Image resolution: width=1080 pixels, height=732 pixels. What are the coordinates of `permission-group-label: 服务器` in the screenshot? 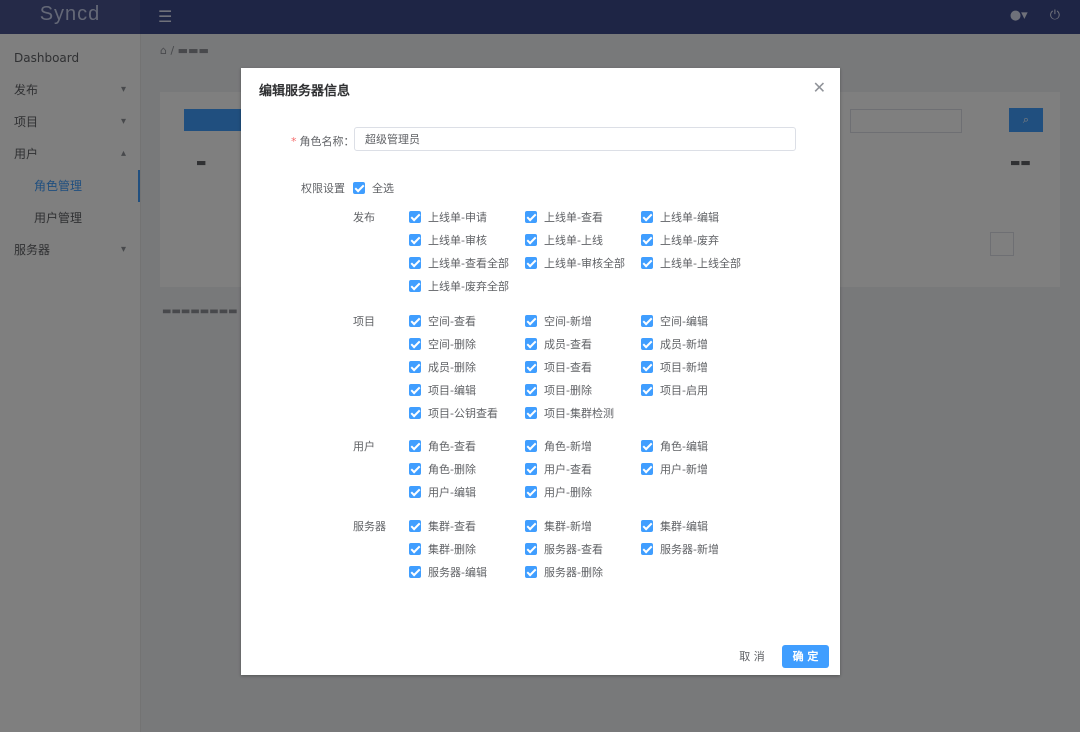 It's located at (369, 526).